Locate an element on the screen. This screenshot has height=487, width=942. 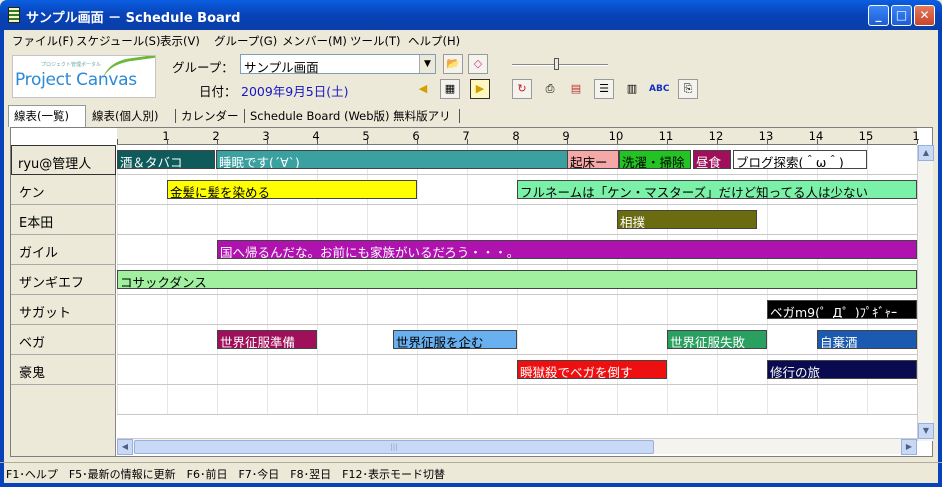
hour-label: 14 is located at coordinates (816, 136).